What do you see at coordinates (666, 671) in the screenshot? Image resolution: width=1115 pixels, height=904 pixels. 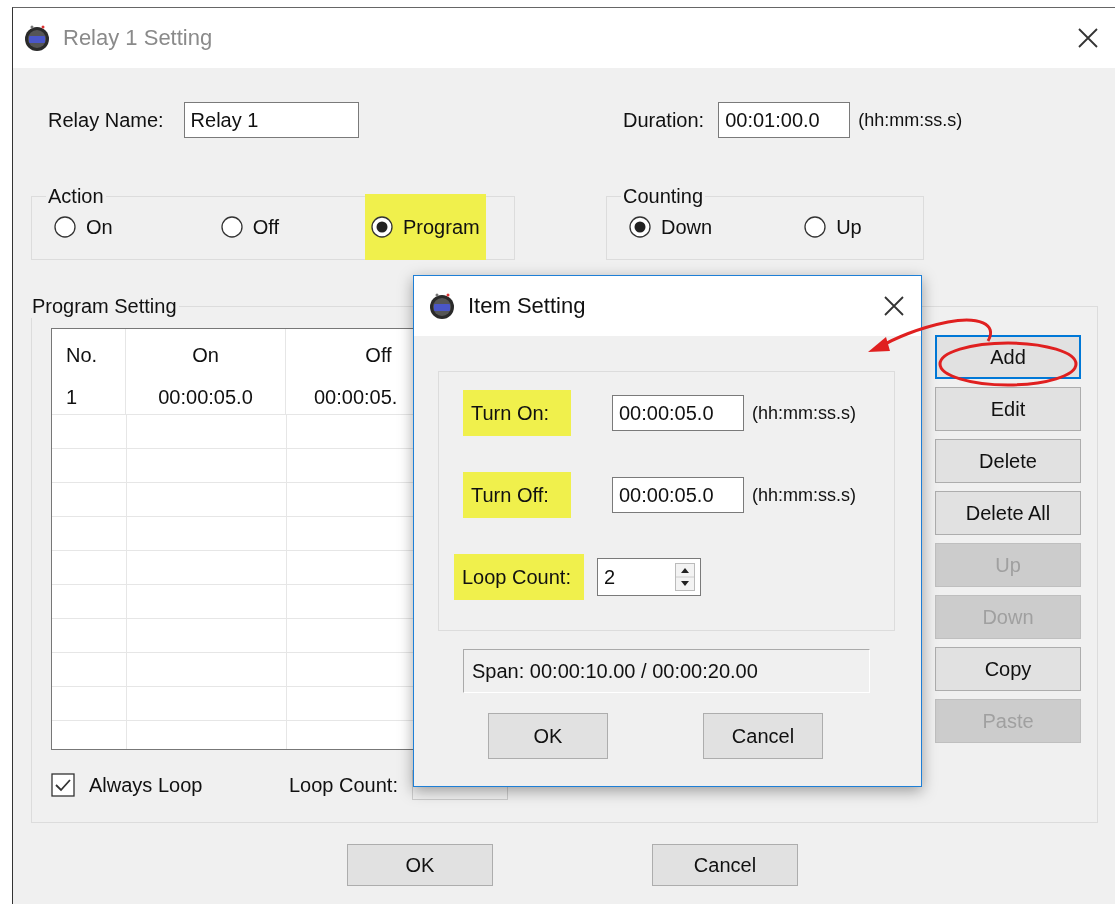 I see `span-display: Span: 00:00:10.00 / 00:00:20.00` at bounding box center [666, 671].